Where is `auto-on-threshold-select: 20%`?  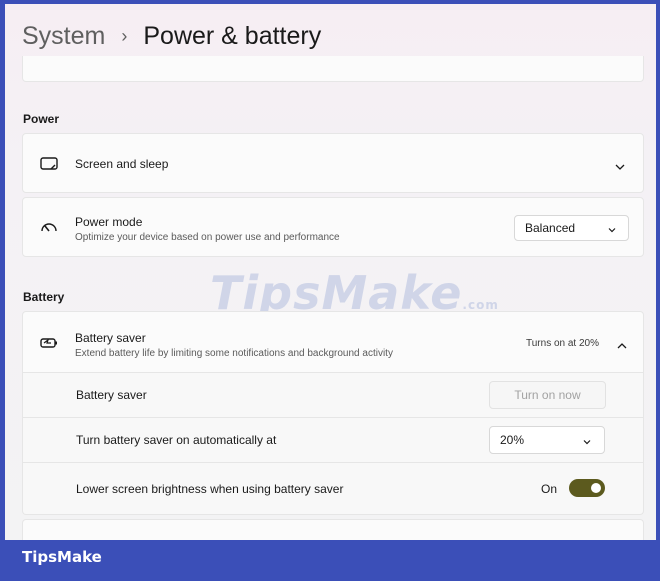 auto-on-threshold-select: 20% is located at coordinates (547, 440).